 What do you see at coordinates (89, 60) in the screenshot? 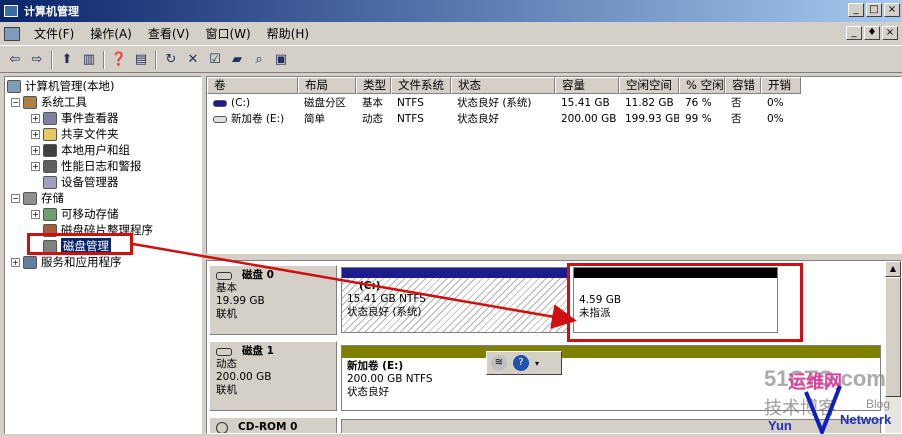
I see `show-tree-icon: ▥` at bounding box center [89, 60].